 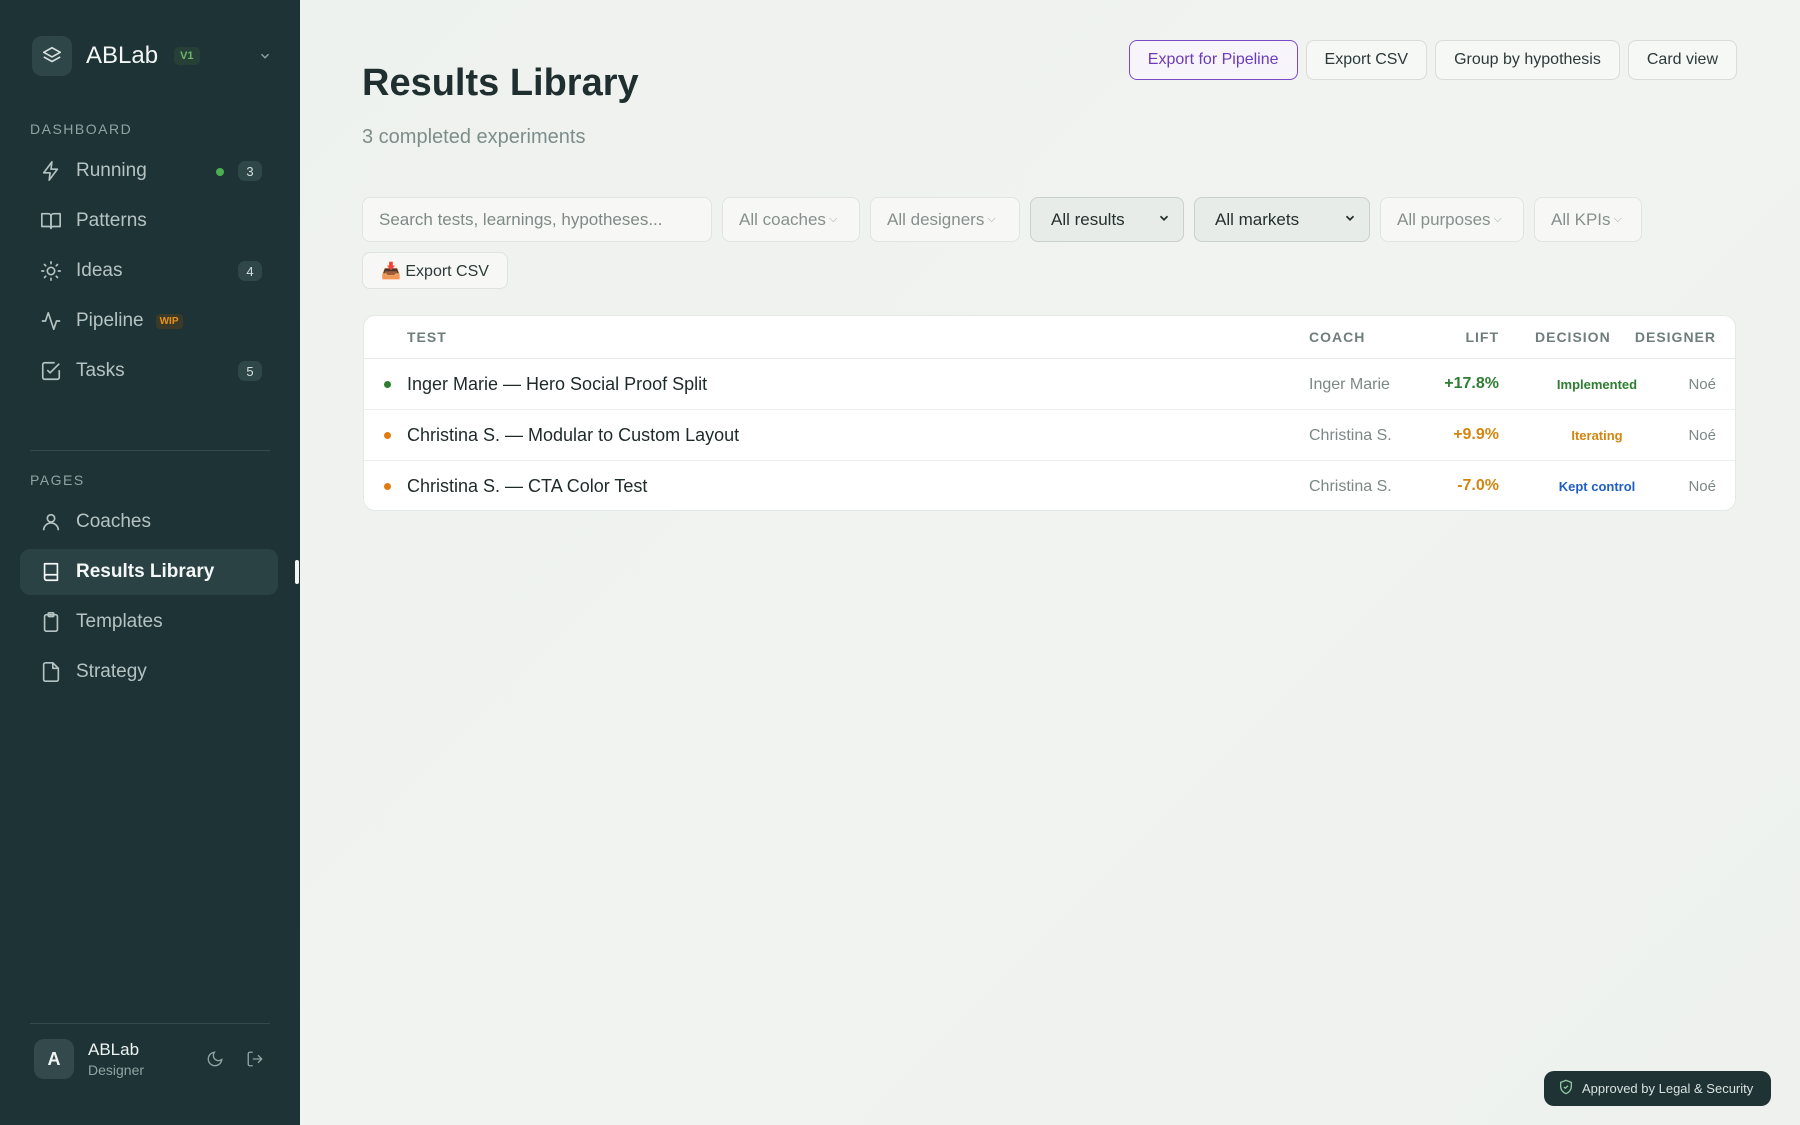 I want to click on approval-text: Approved by Legal & Security, so click(x=1668, y=1088).